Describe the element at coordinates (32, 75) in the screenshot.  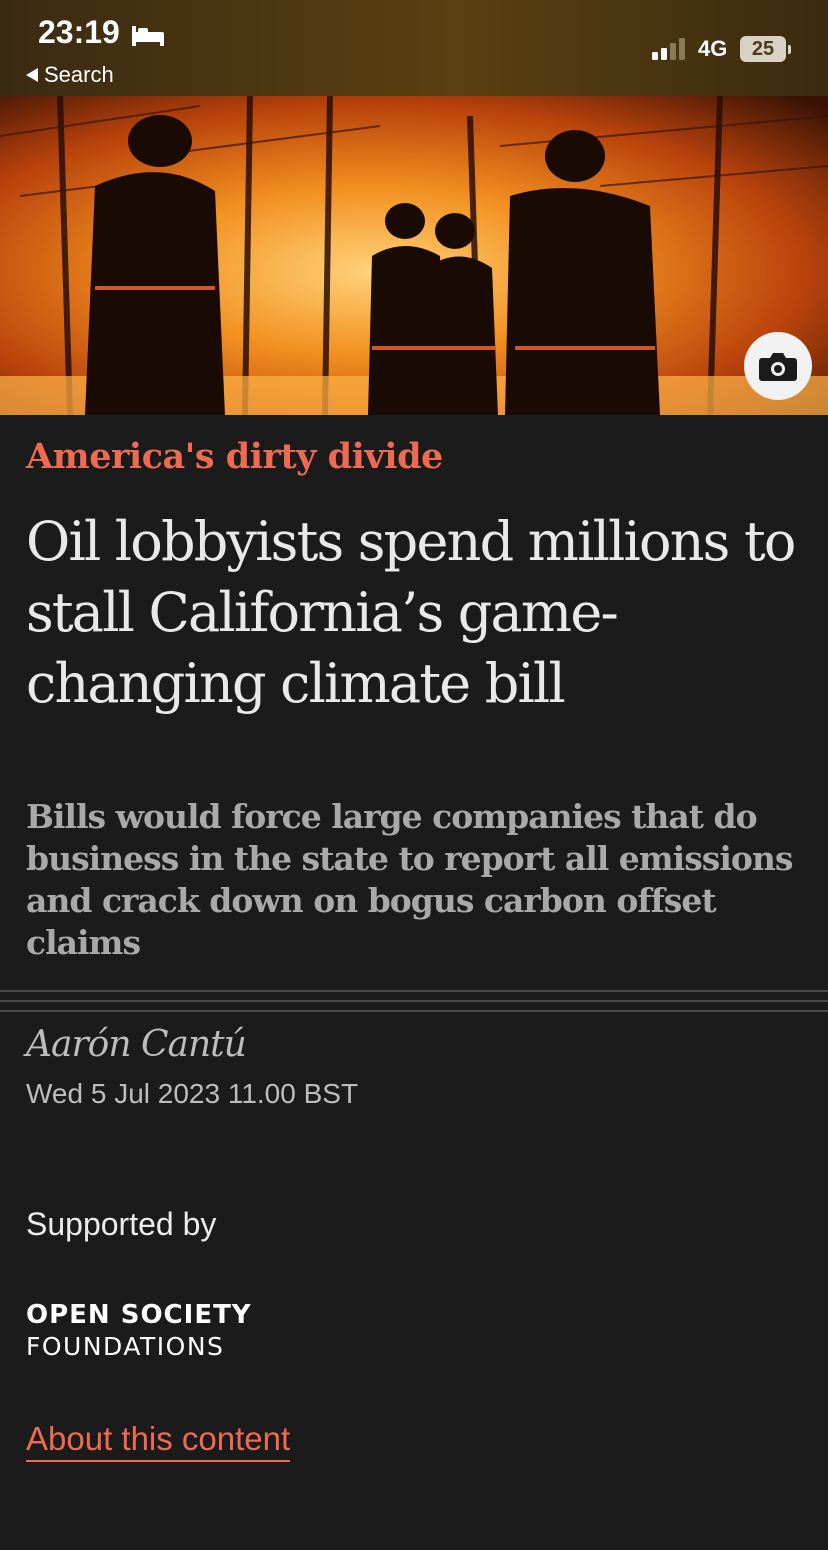
I see `back-caret-icon` at that location.